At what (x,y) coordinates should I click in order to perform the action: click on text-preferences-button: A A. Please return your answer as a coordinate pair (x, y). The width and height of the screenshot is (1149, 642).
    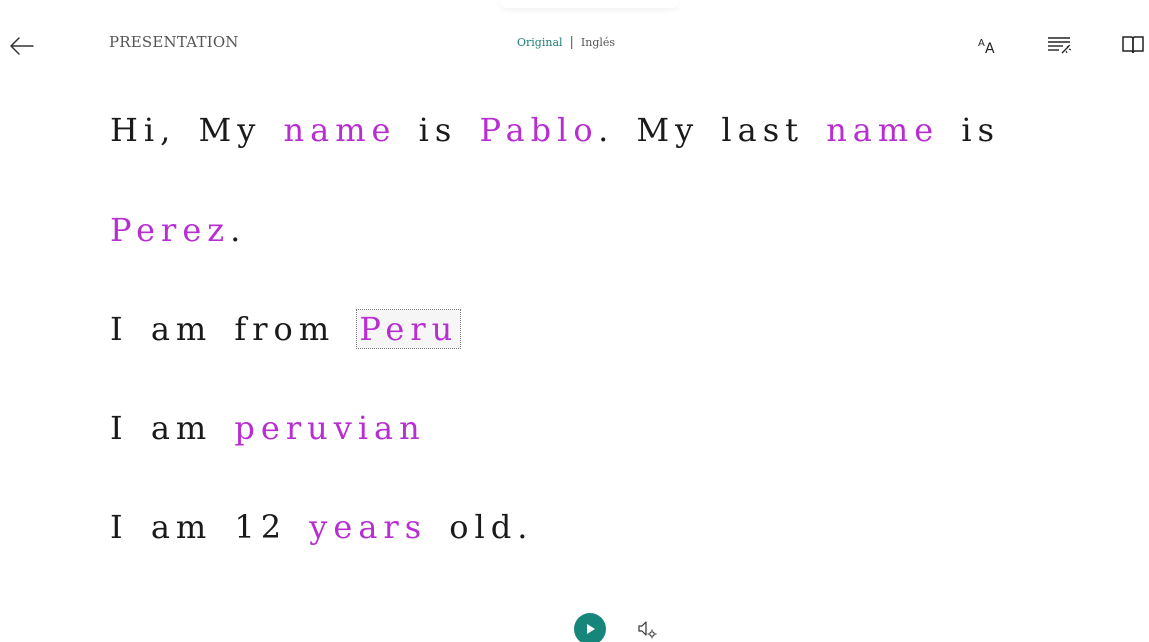
    Looking at the image, I should click on (989, 45).